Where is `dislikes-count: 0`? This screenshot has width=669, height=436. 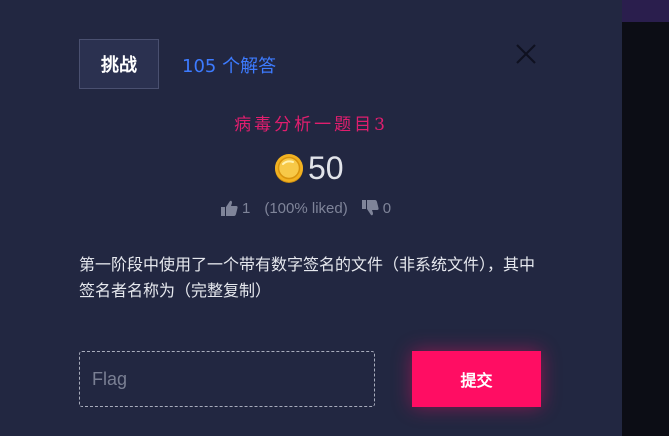
dislikes-count: 0 is located at coordinates (387, 208).